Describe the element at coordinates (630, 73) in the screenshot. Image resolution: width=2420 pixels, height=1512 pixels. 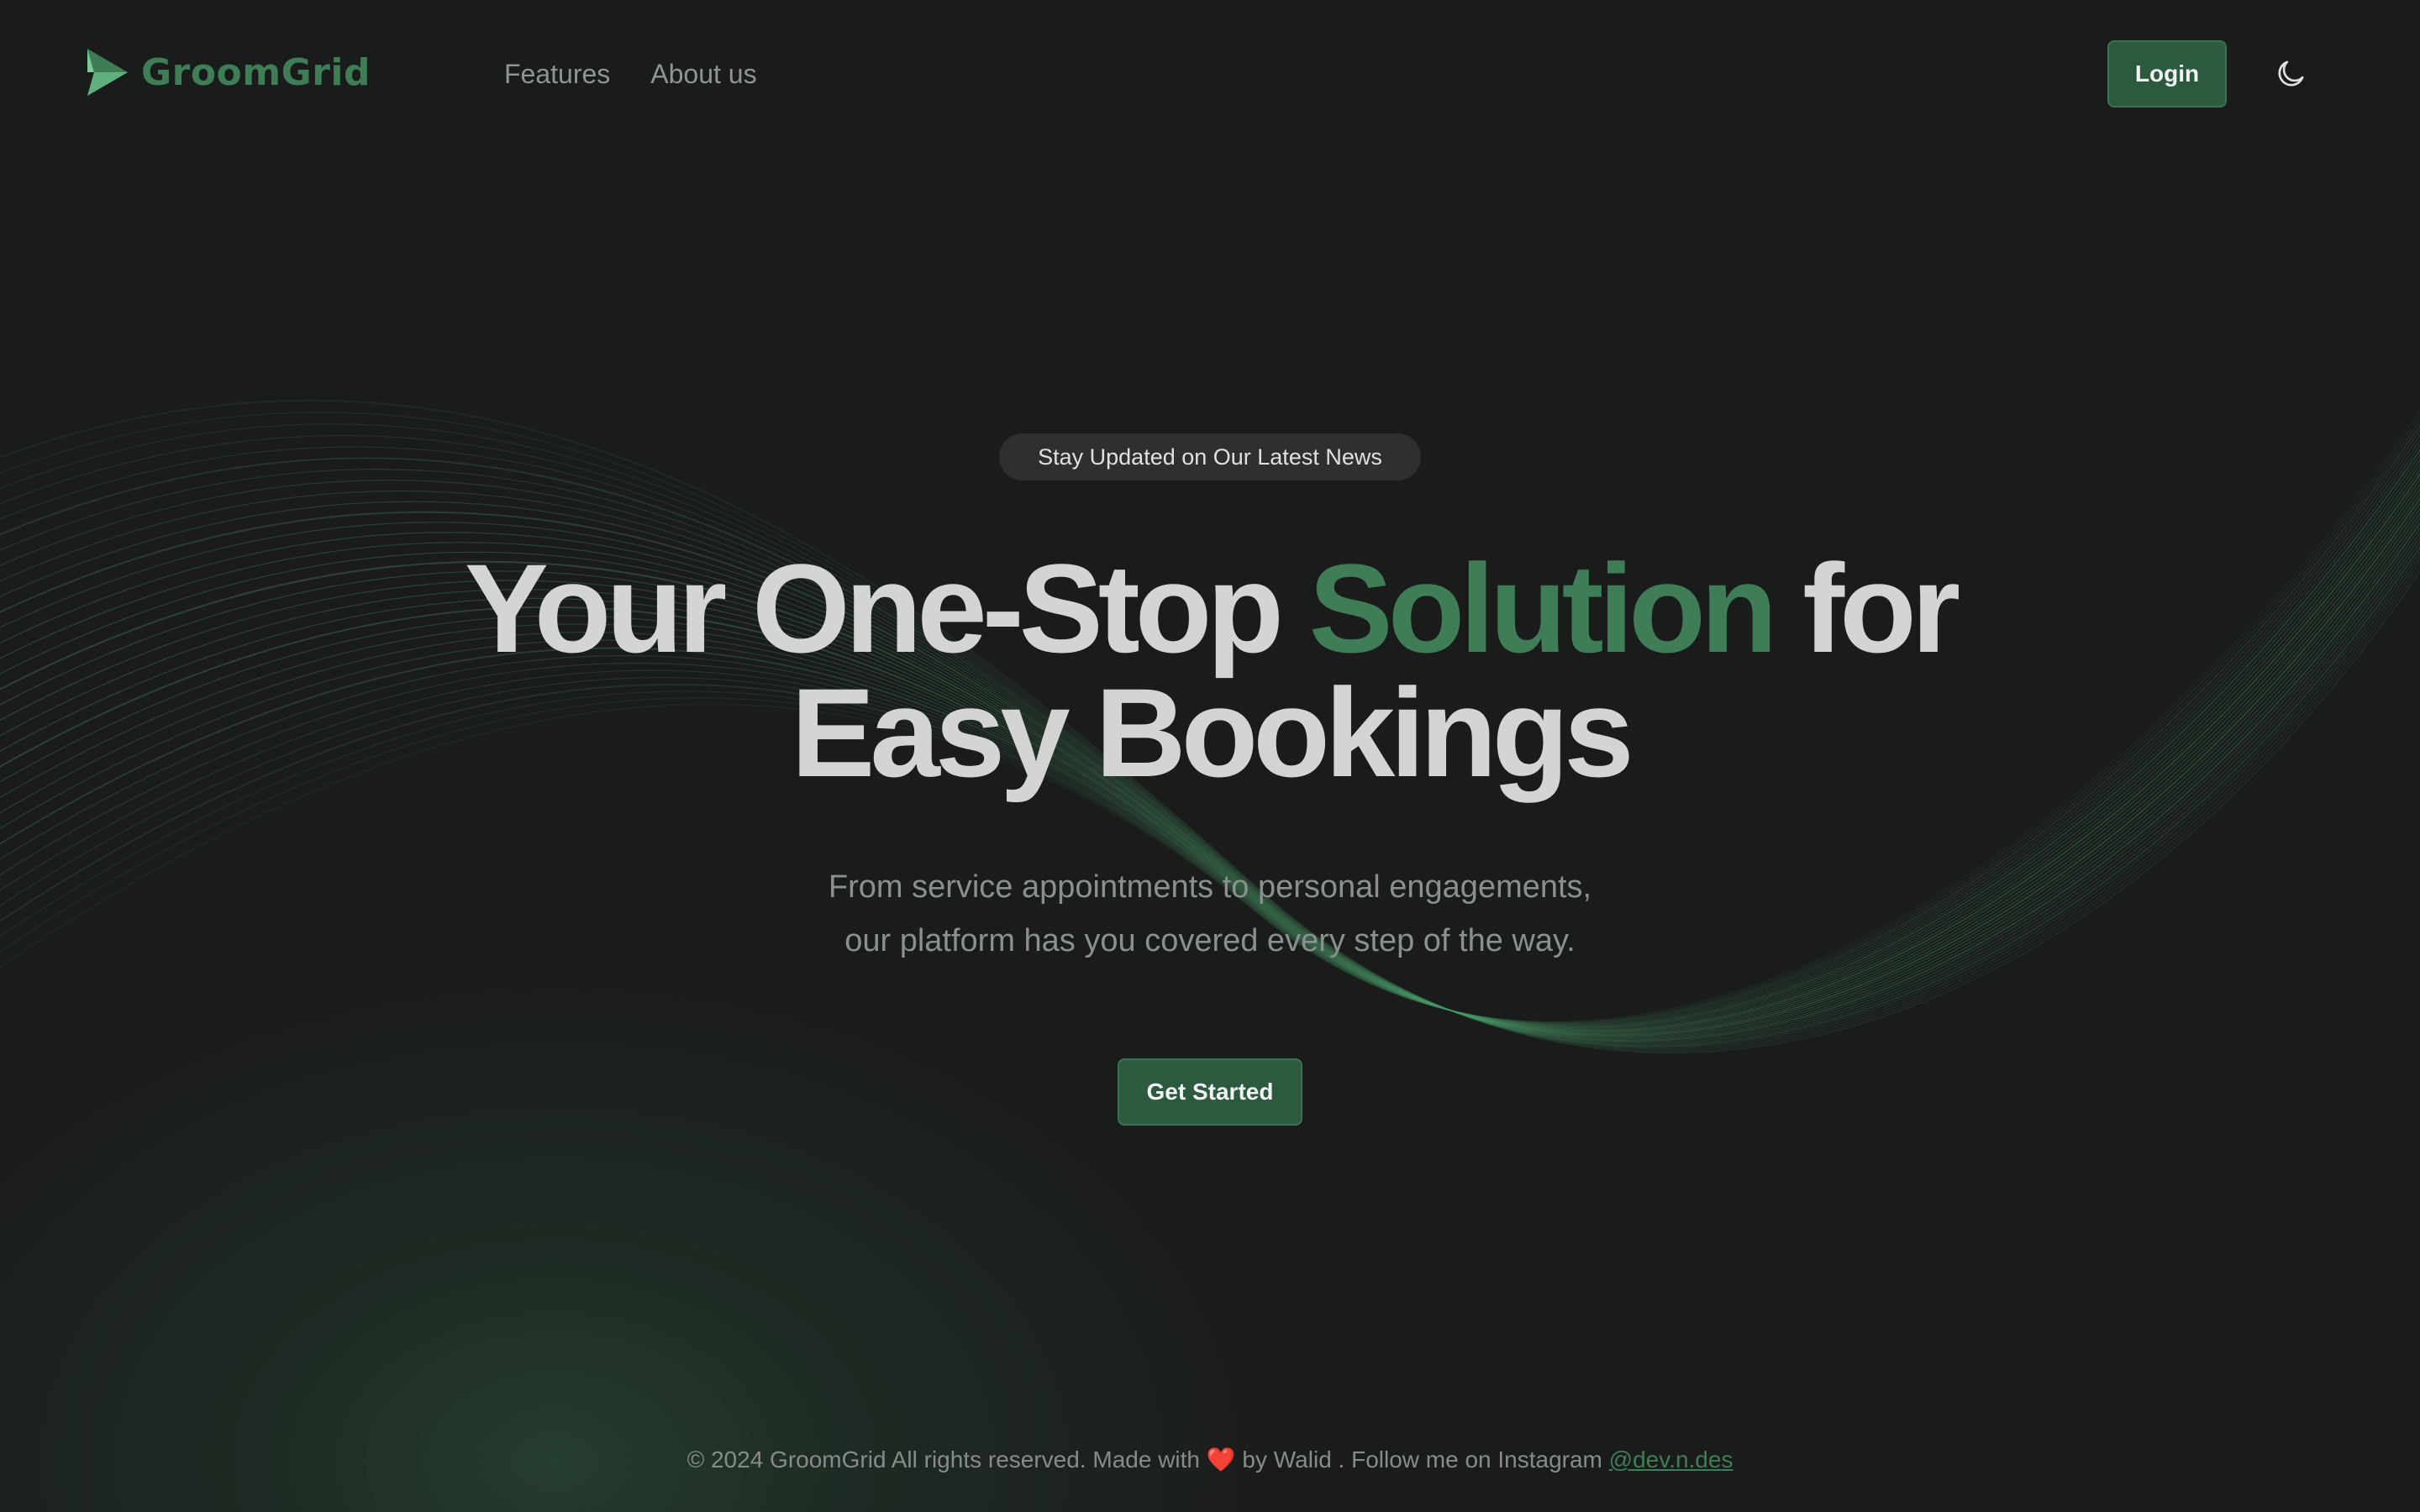
I see `main-nav: Features About us` at that location.